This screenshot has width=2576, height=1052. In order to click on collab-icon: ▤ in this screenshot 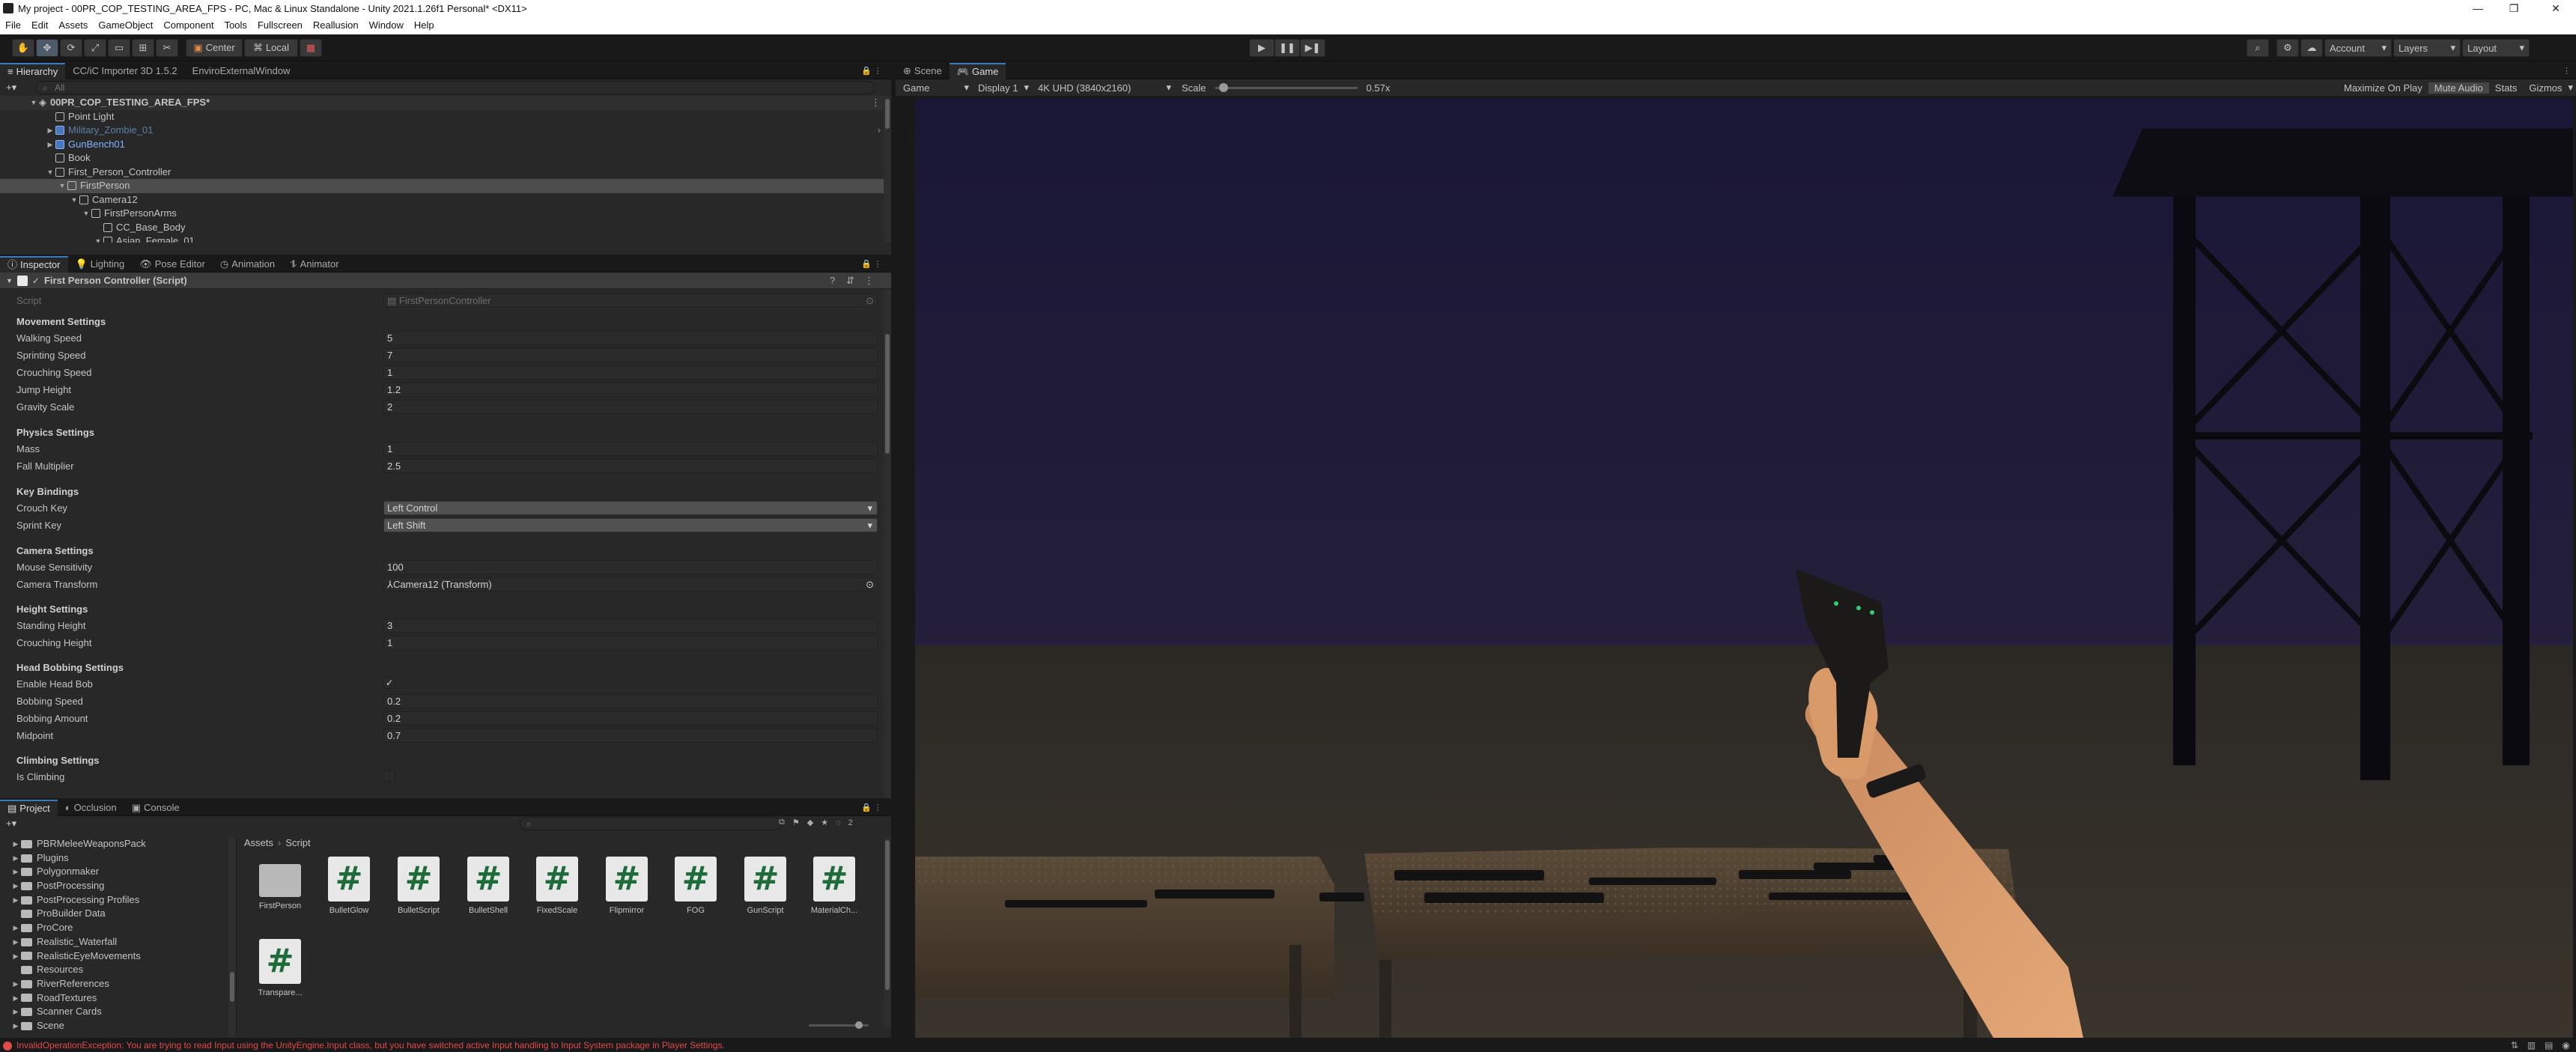, I will do `click(2549, 1045)`.